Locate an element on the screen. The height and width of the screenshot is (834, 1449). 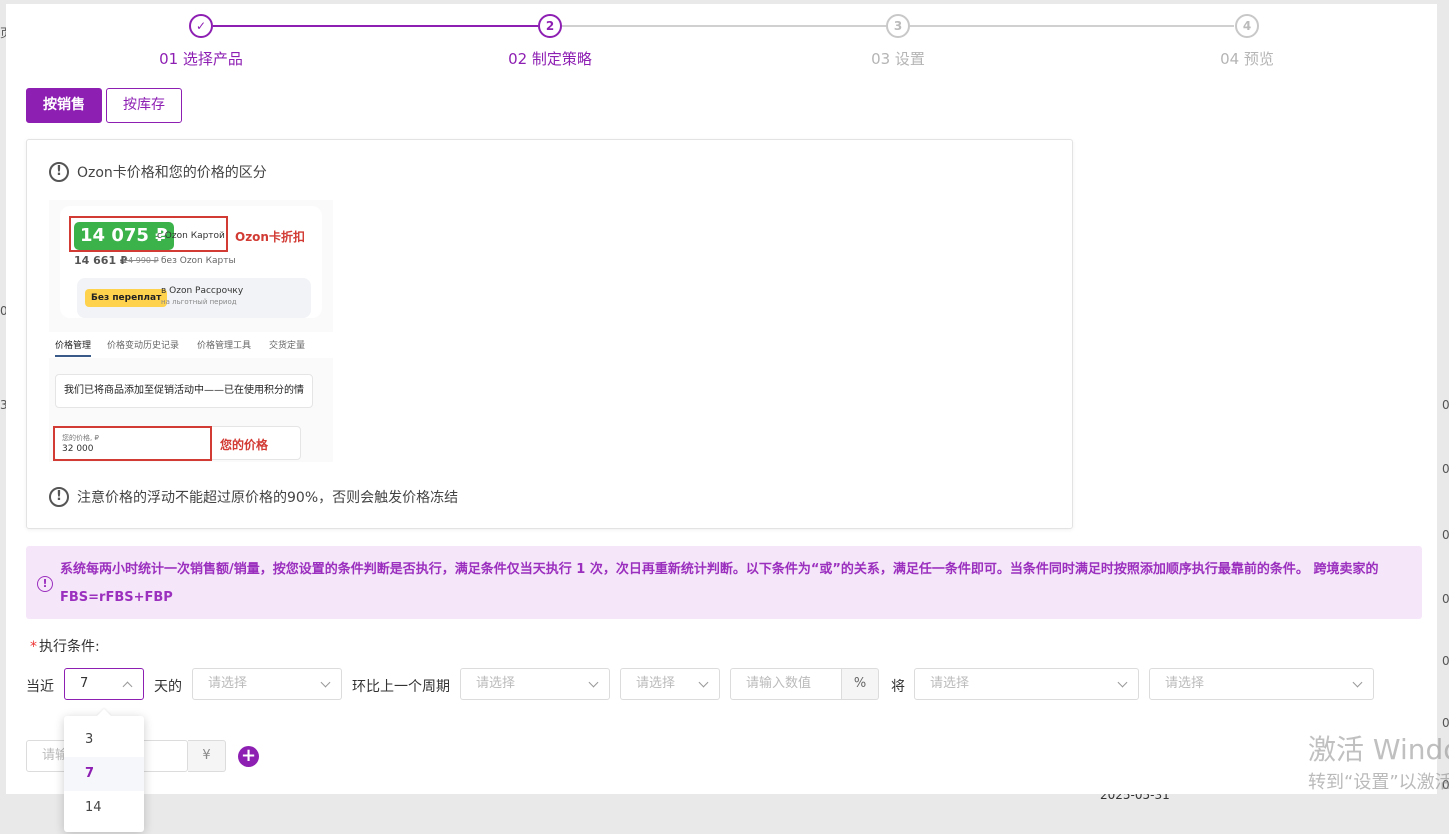
step-3-label: 03 设置 is located at coordinates (898, 59).